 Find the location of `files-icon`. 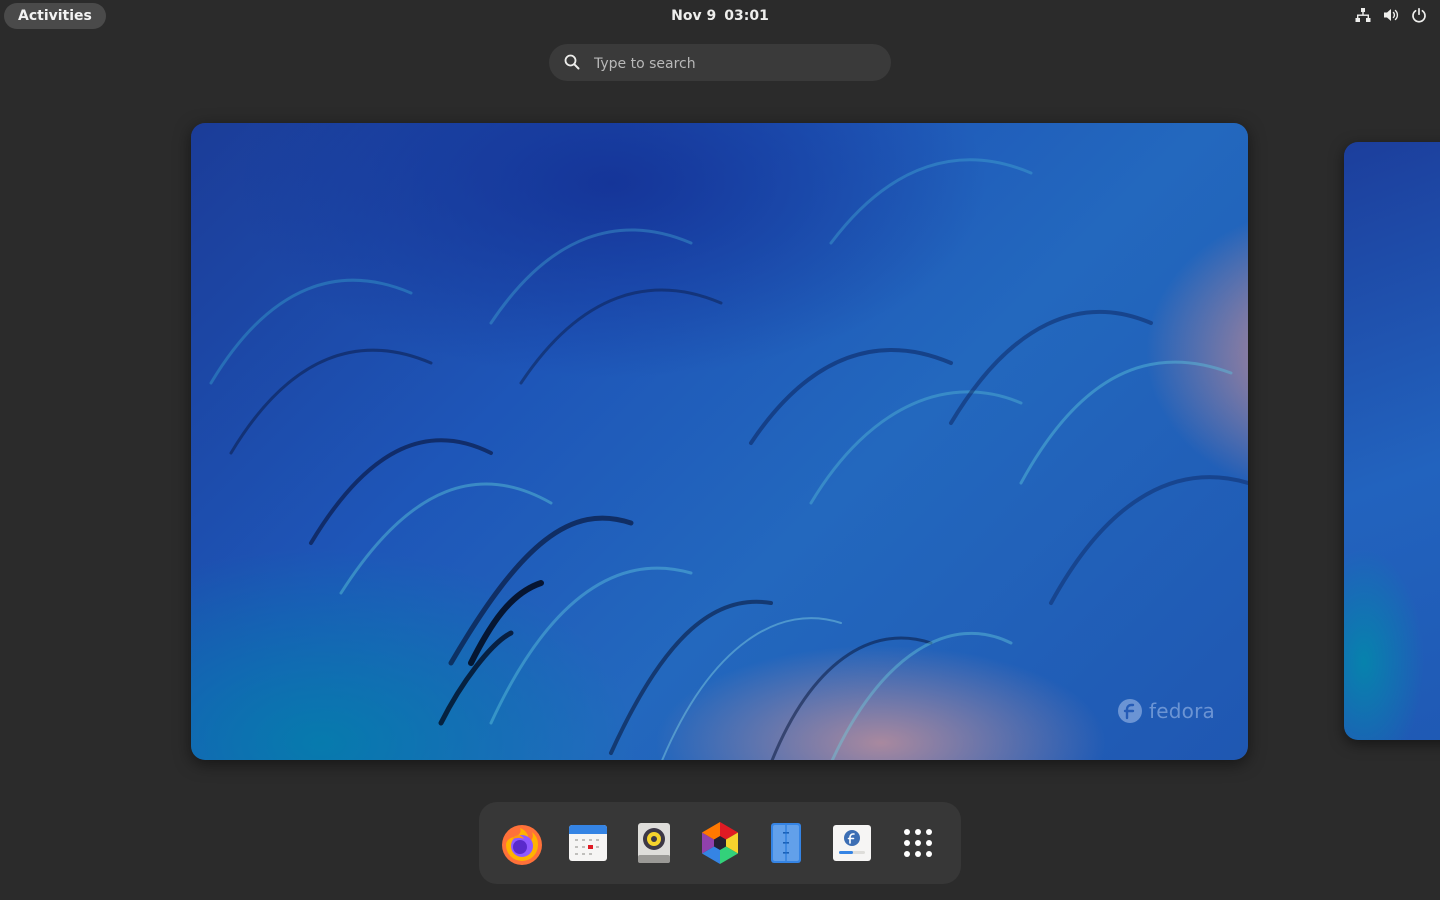

files-icon is located at coordinates (786, 843).